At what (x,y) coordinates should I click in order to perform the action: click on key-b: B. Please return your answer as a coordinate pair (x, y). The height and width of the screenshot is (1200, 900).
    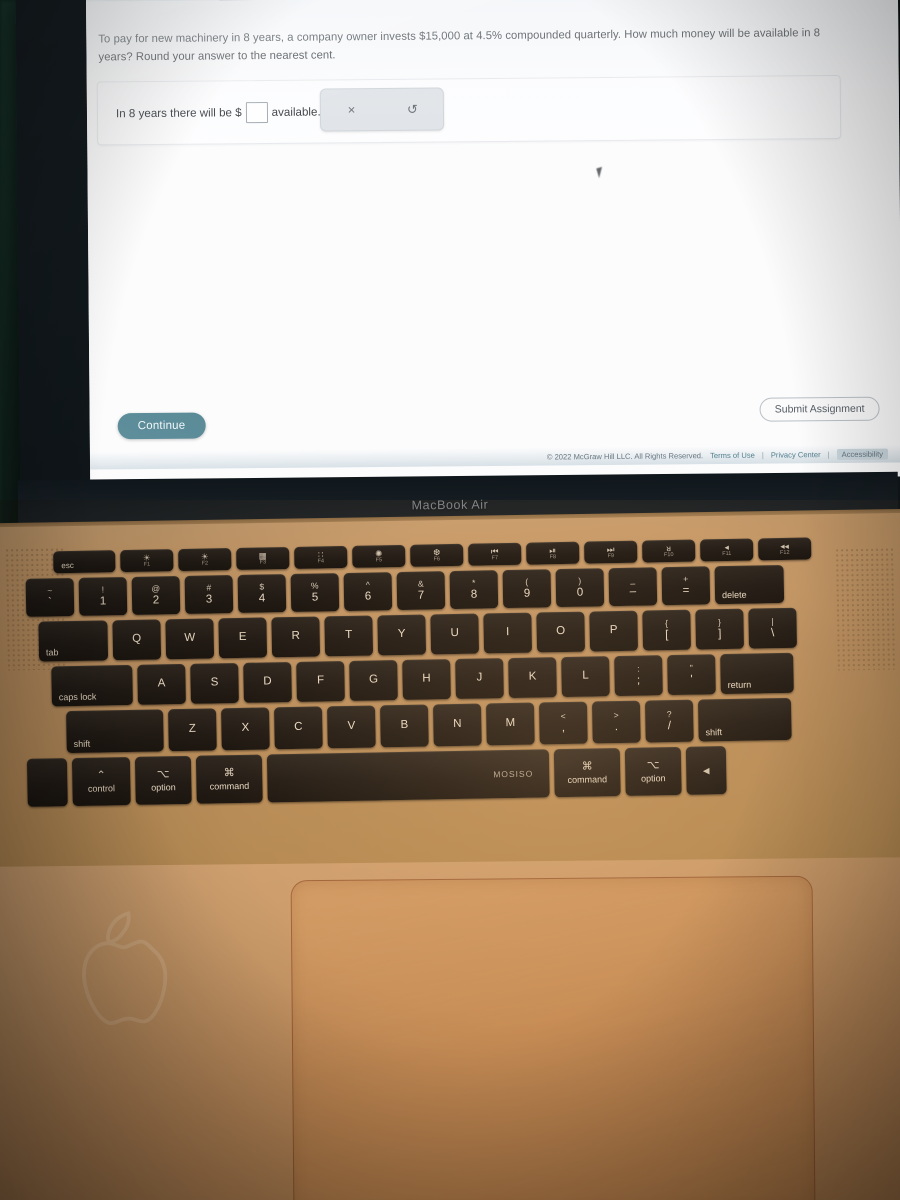
    Looking at the image, I should click on (404, 726).